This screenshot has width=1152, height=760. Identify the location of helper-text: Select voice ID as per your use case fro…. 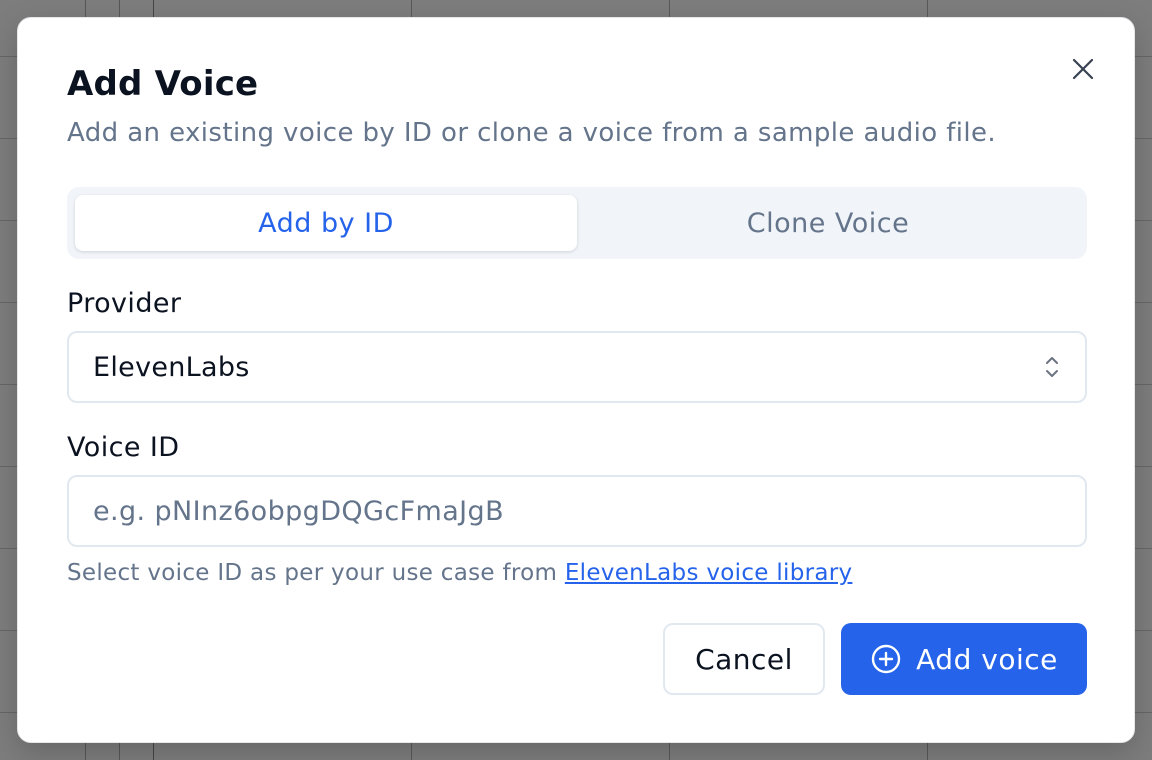
(459, 573).